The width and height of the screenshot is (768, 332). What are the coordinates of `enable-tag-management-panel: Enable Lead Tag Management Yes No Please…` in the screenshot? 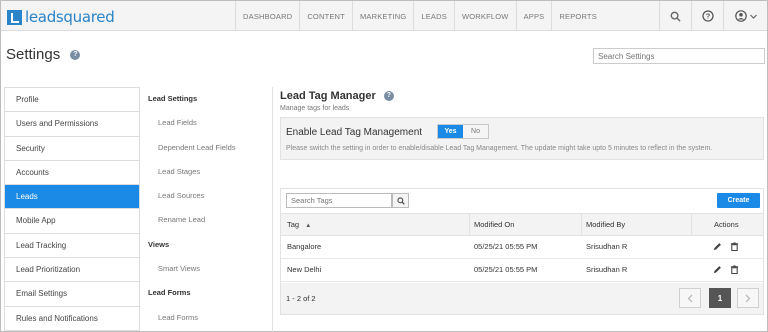 It's located at (522, 138).